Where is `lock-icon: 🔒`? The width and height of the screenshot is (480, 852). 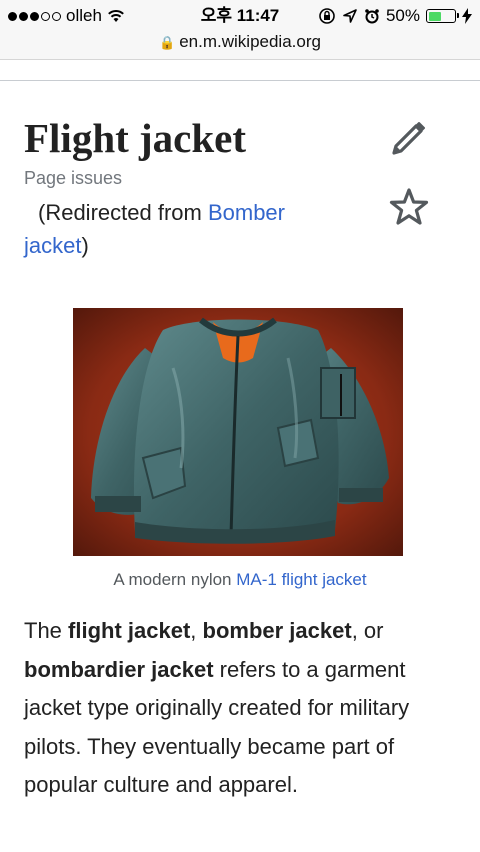
lock-icon: 🔒 is located at coordinates (167, 42).